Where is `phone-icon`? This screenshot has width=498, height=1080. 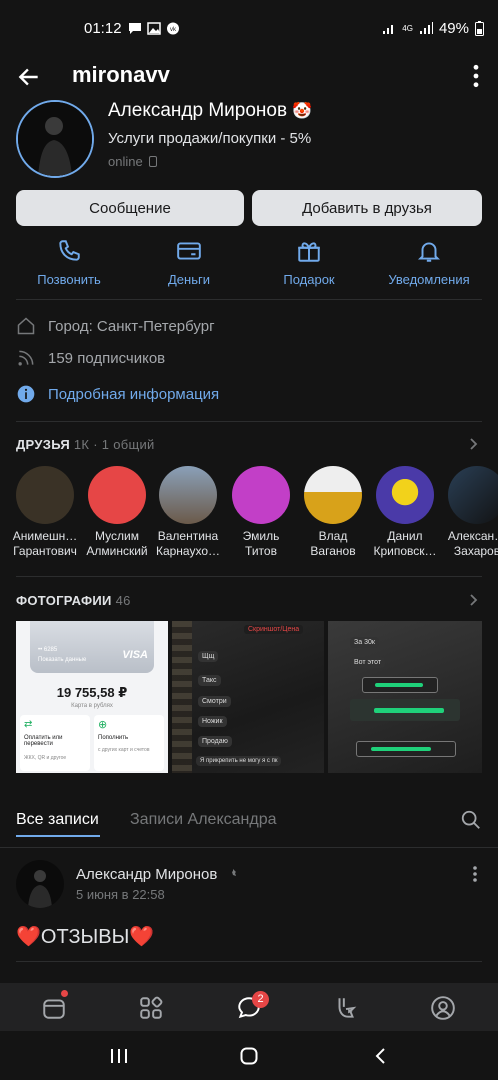
phone-icon is located at coordinates (69, 250).